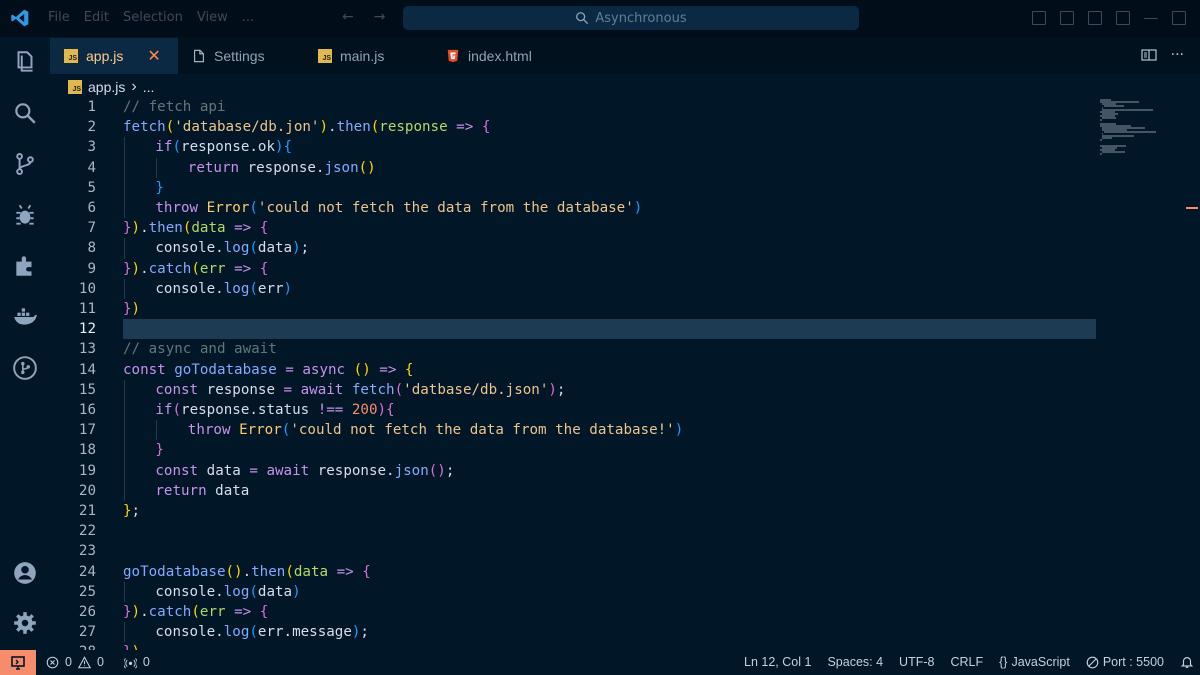 This screenshot has width=1200, height=675. What do you see at coordinates (916, 662) in the screenshot?
I see `encoding: UTF-8` at bounding box center [916, 662].